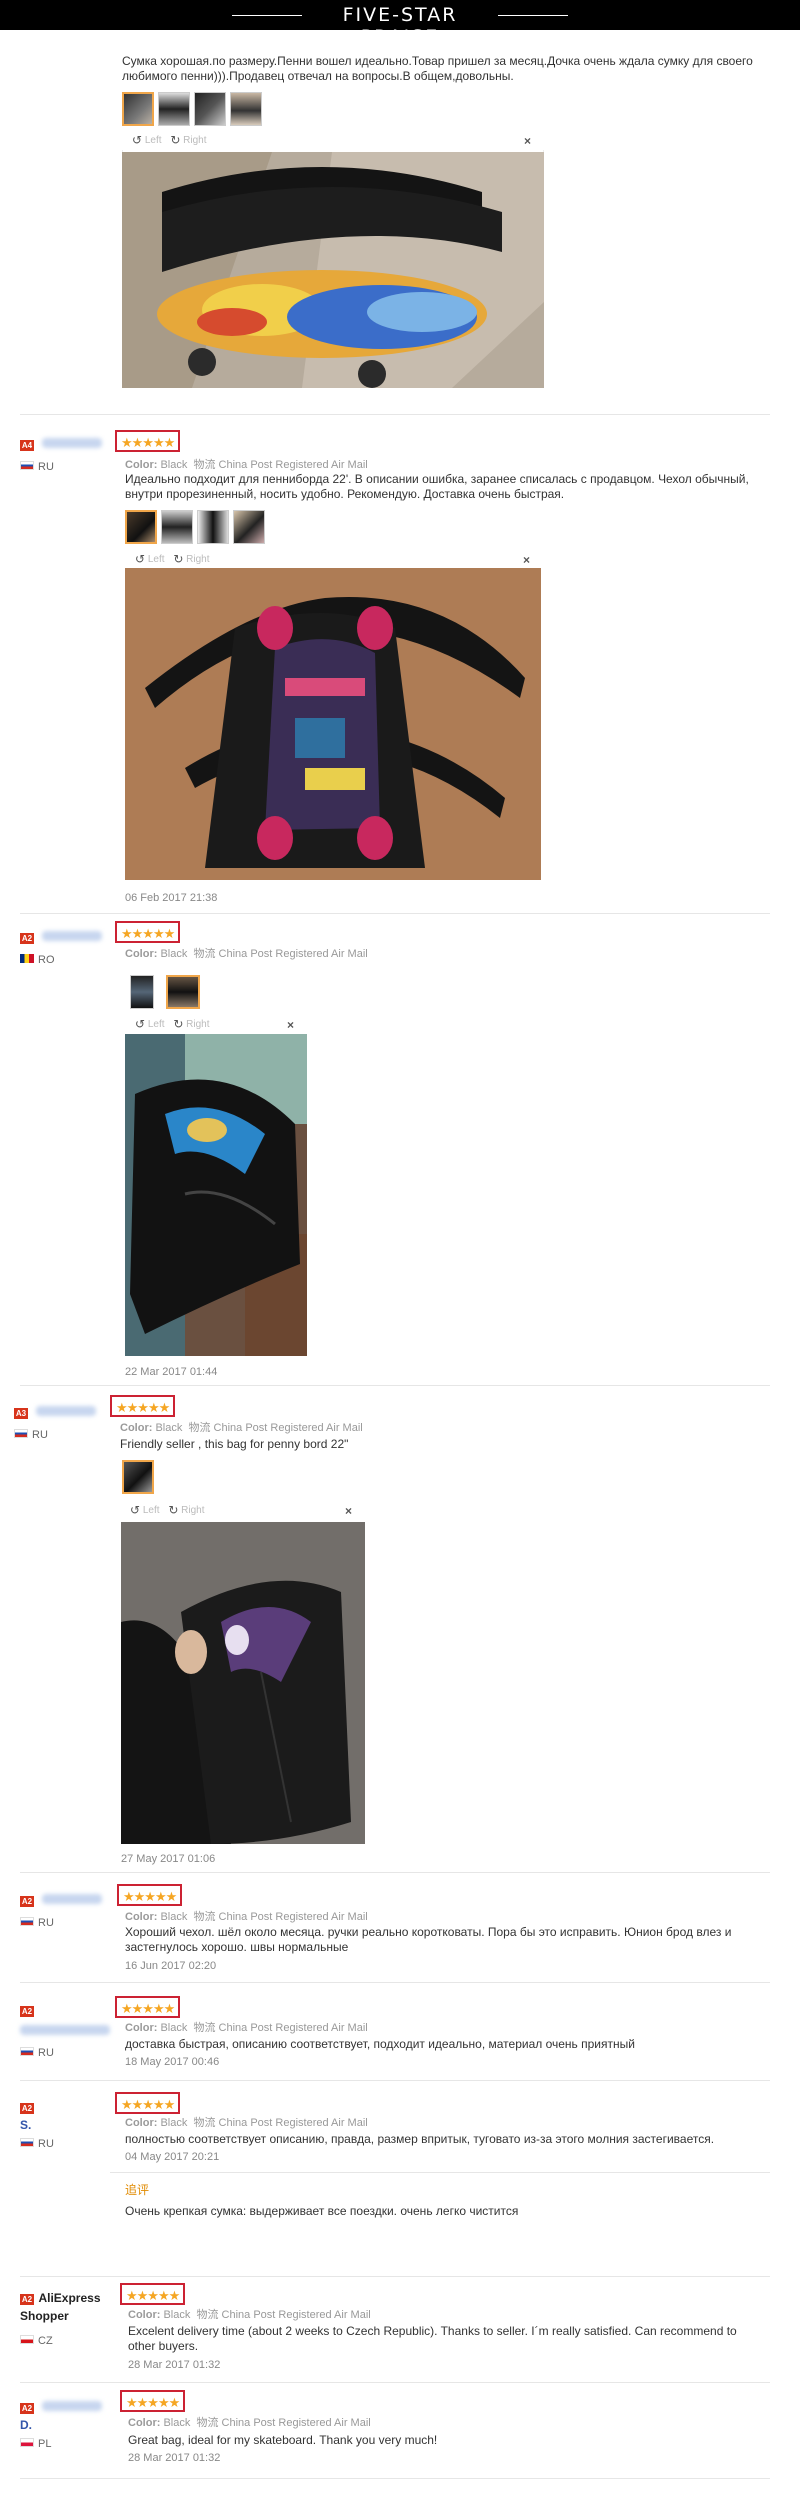  Describe the element at coordinates (61, 455) in the screenshot. I see `reviewer-info: A4 RU` at that location.